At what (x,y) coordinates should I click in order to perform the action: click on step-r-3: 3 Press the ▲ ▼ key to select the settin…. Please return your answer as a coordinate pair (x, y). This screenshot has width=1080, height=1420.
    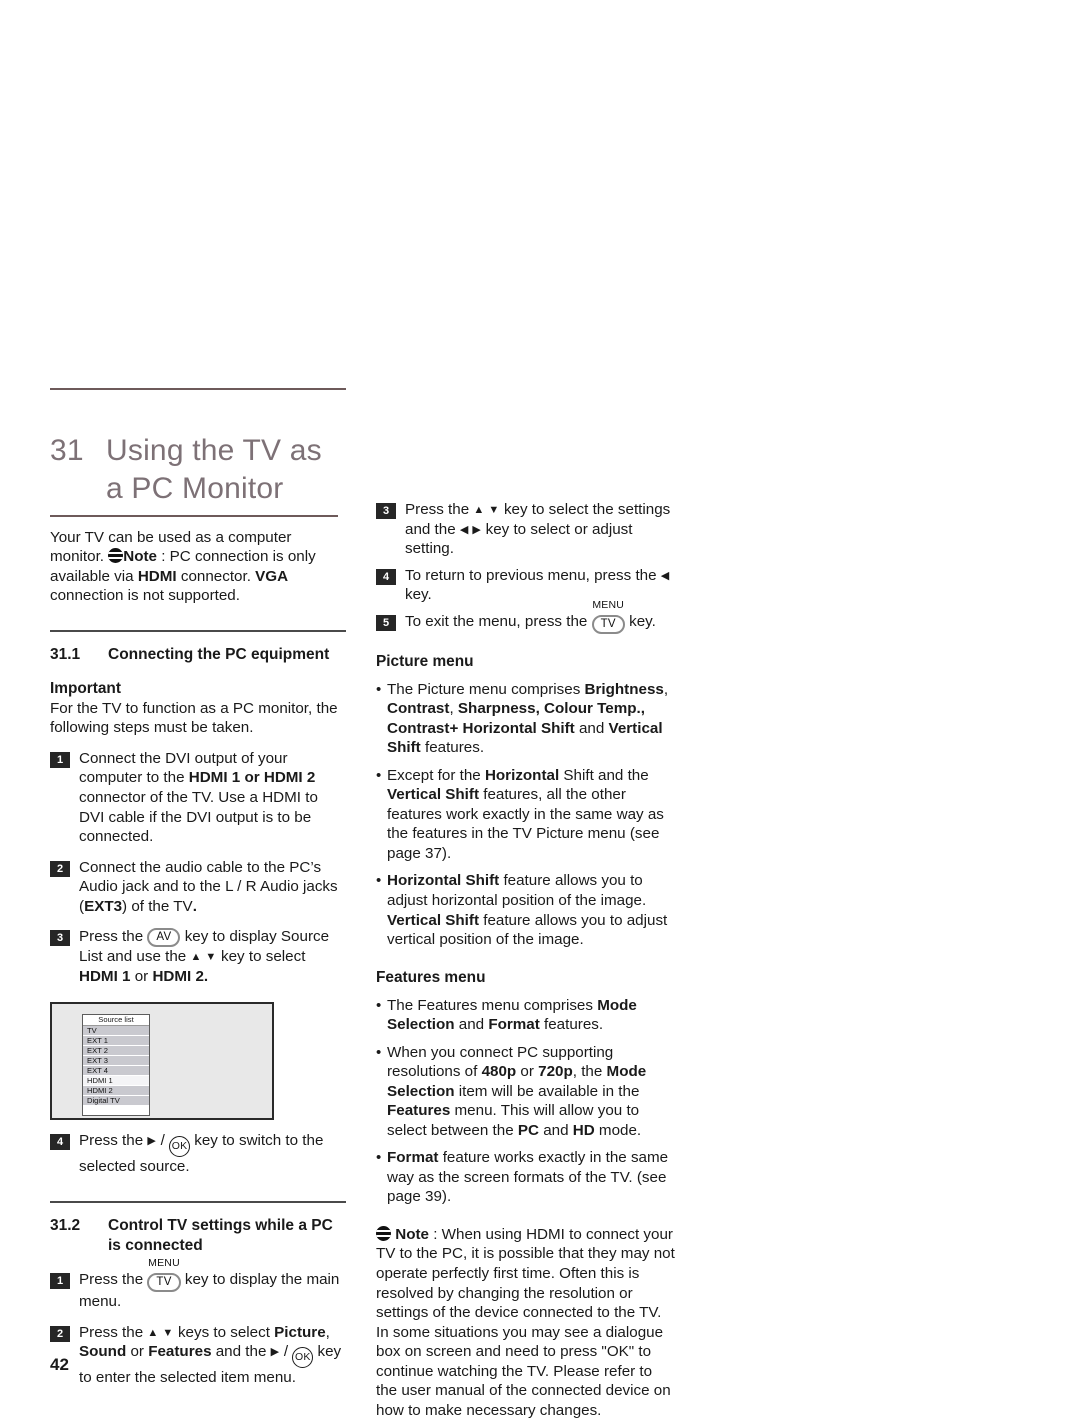
    Looking at the image, I should click on (526, 529).